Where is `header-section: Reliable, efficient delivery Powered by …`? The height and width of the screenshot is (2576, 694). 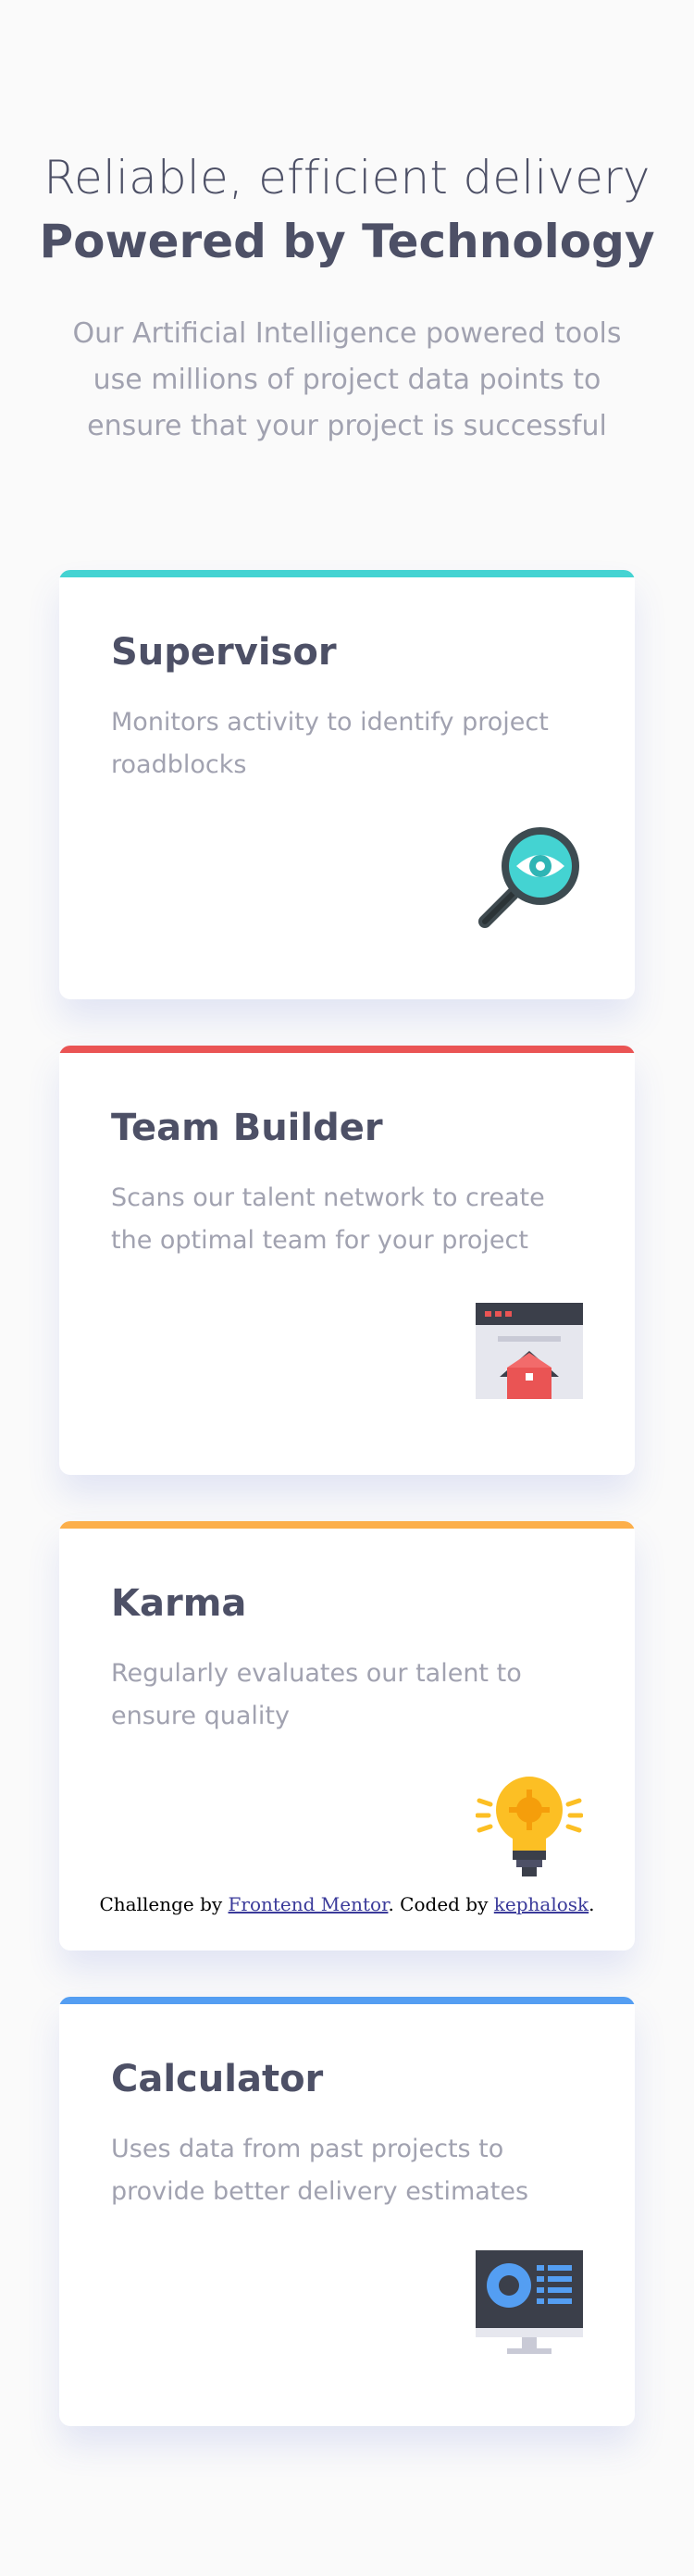
header-section: Reliable, efficient delivery Powered by … is located at coordinates (347, 299).